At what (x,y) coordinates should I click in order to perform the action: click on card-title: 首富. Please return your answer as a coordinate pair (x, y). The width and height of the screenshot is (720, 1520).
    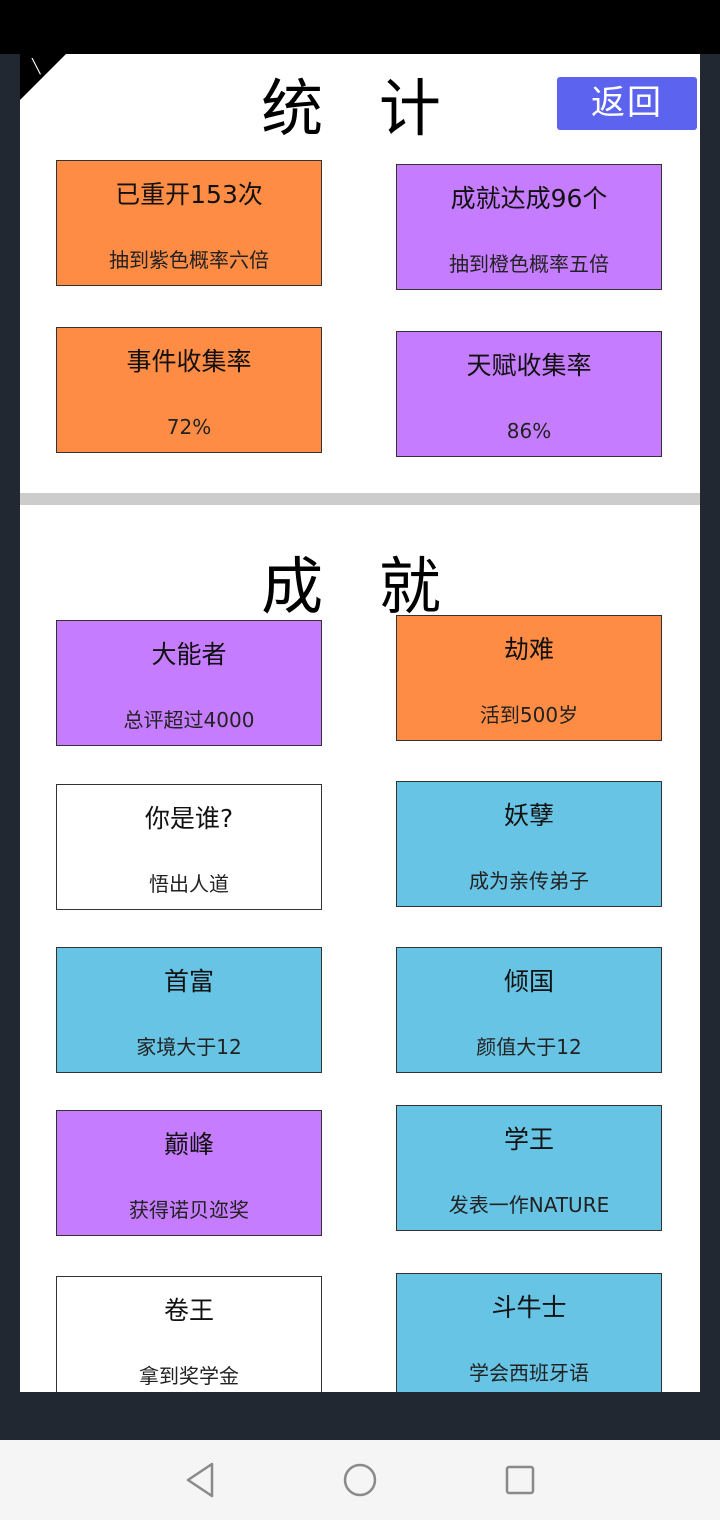
    Looking at the image, I should click on (188, 981).